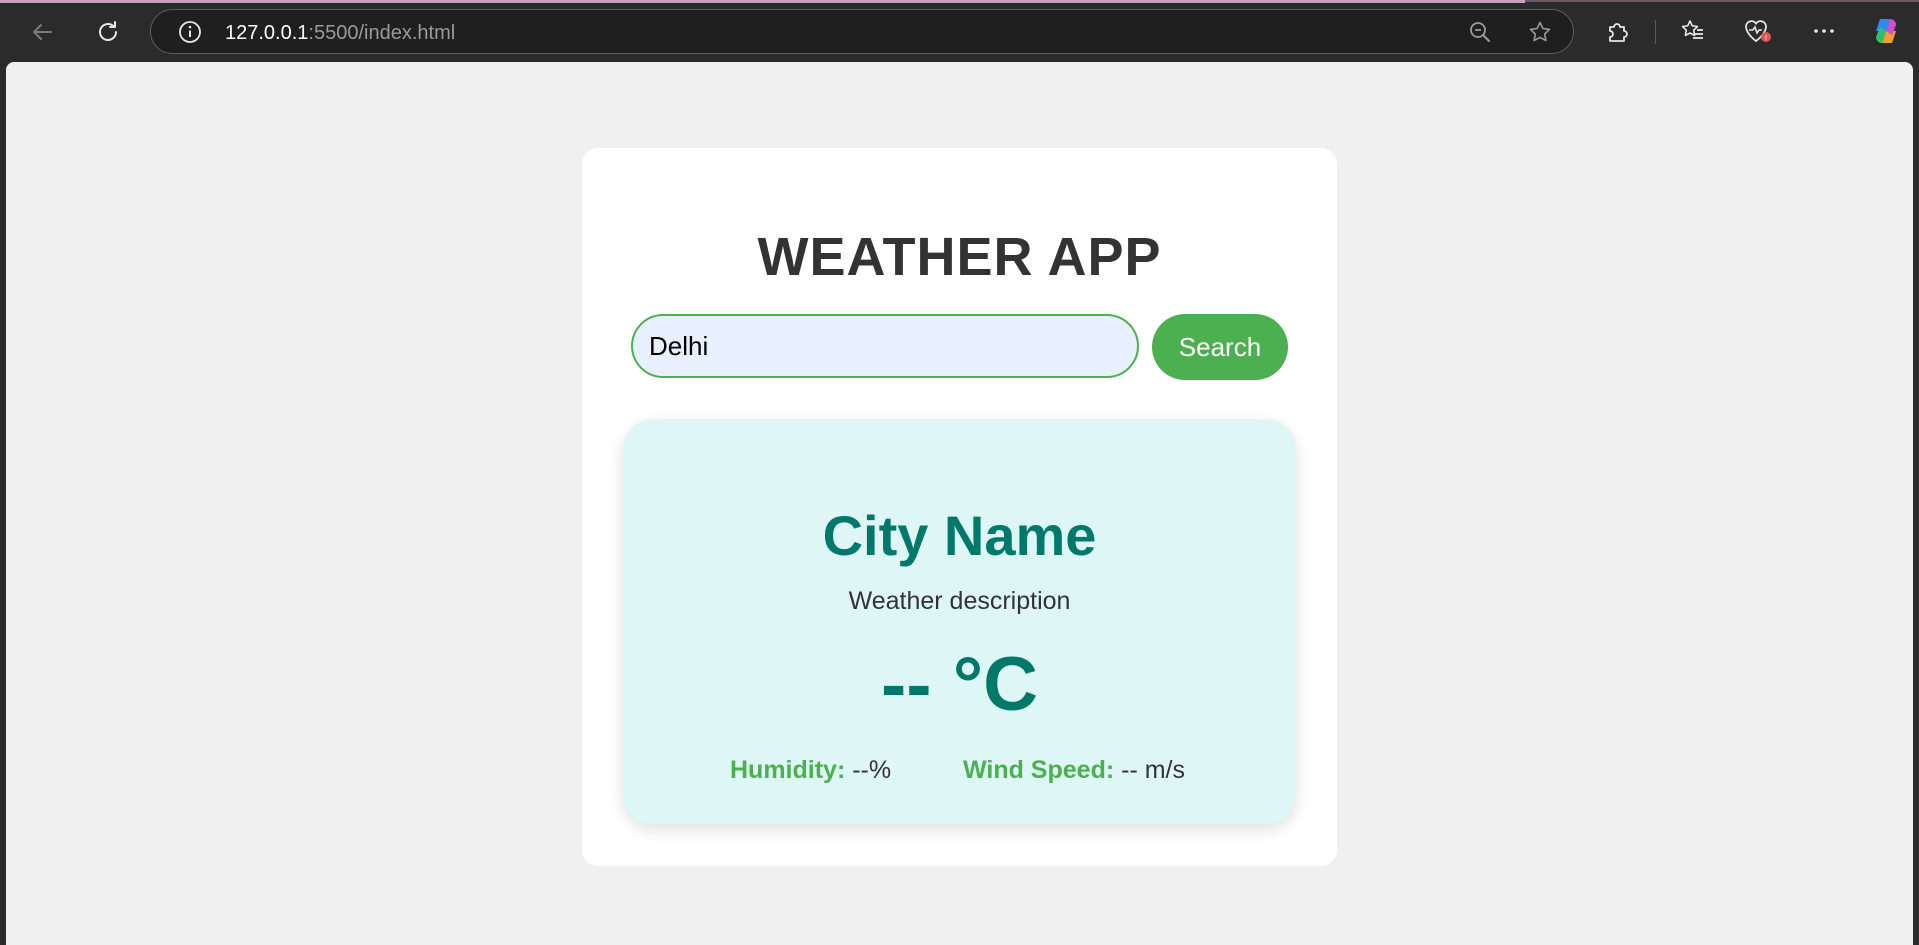 Image resolution: width=1919 pixels, height=945 pixels. Describe the element at coordinates (1153, 770) in the screenshot. I see `wind-speed-value: -- m/s` at that location.